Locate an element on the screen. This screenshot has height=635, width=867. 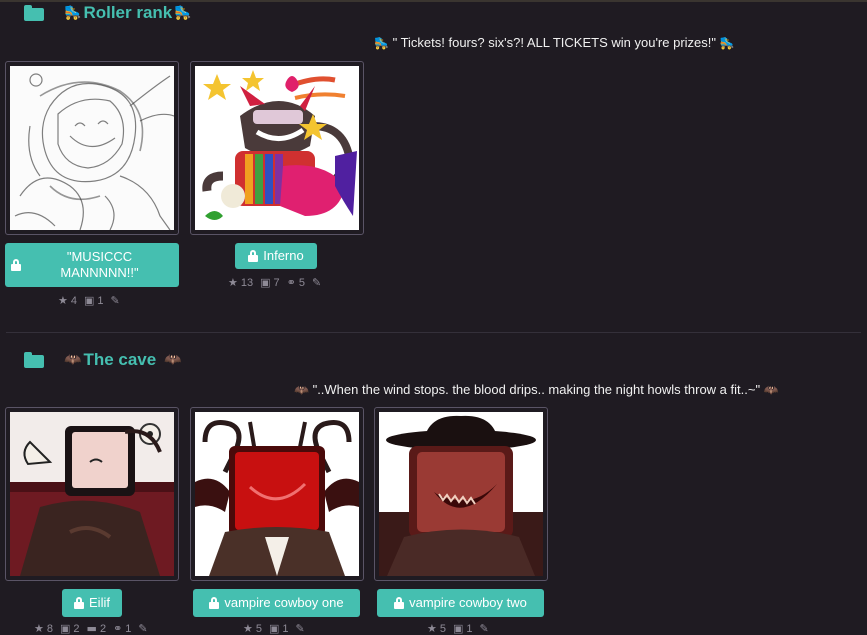
top-border is located at coordinates (433, 1).